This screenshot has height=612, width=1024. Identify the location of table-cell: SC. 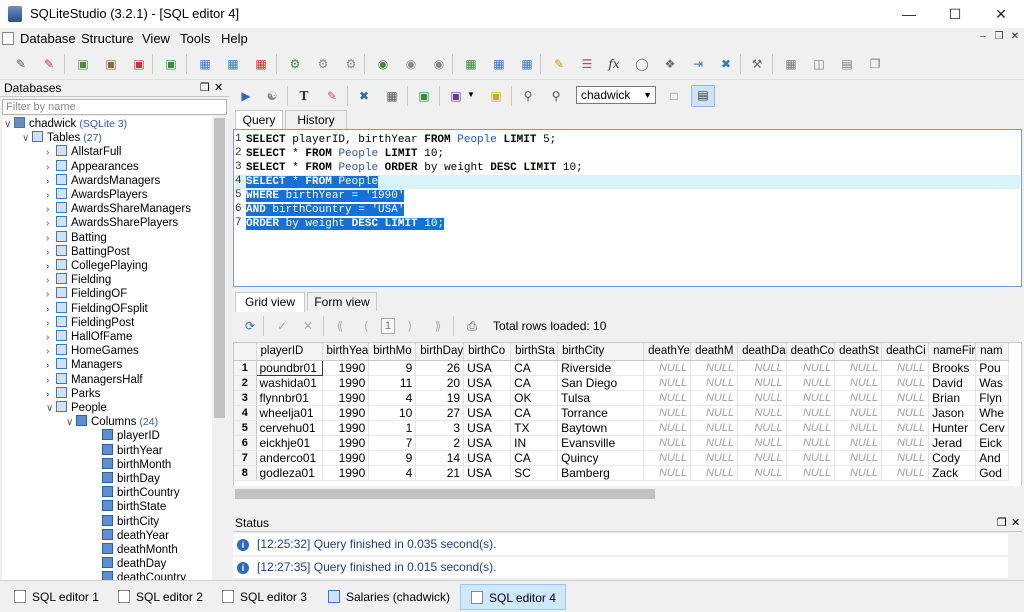
(534, 473).